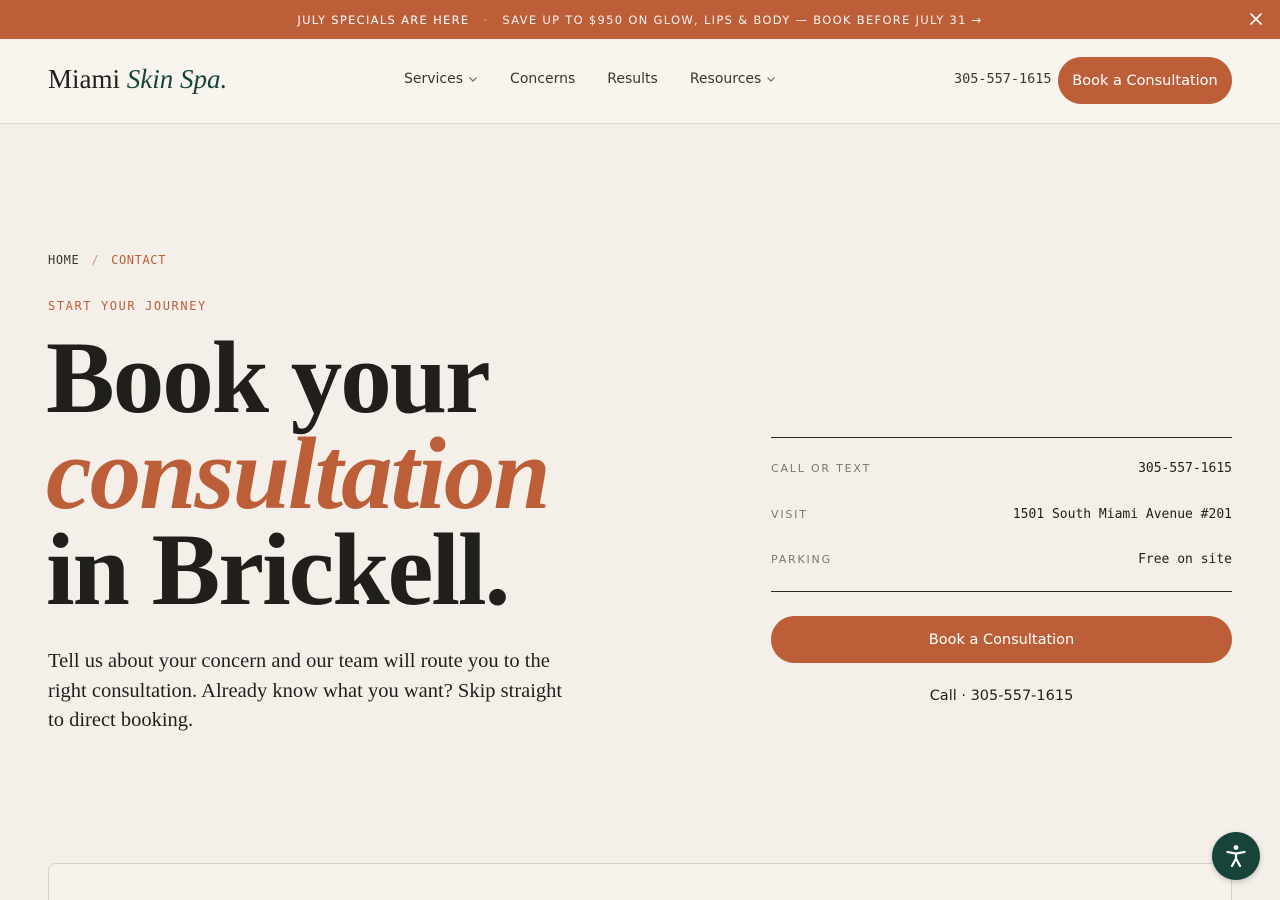 The height and width of the screenshot is (900, 1280). What do you see at coordinates (640, 881) in the screenshot?
I see `form-card` at bounding box center [640, 881].